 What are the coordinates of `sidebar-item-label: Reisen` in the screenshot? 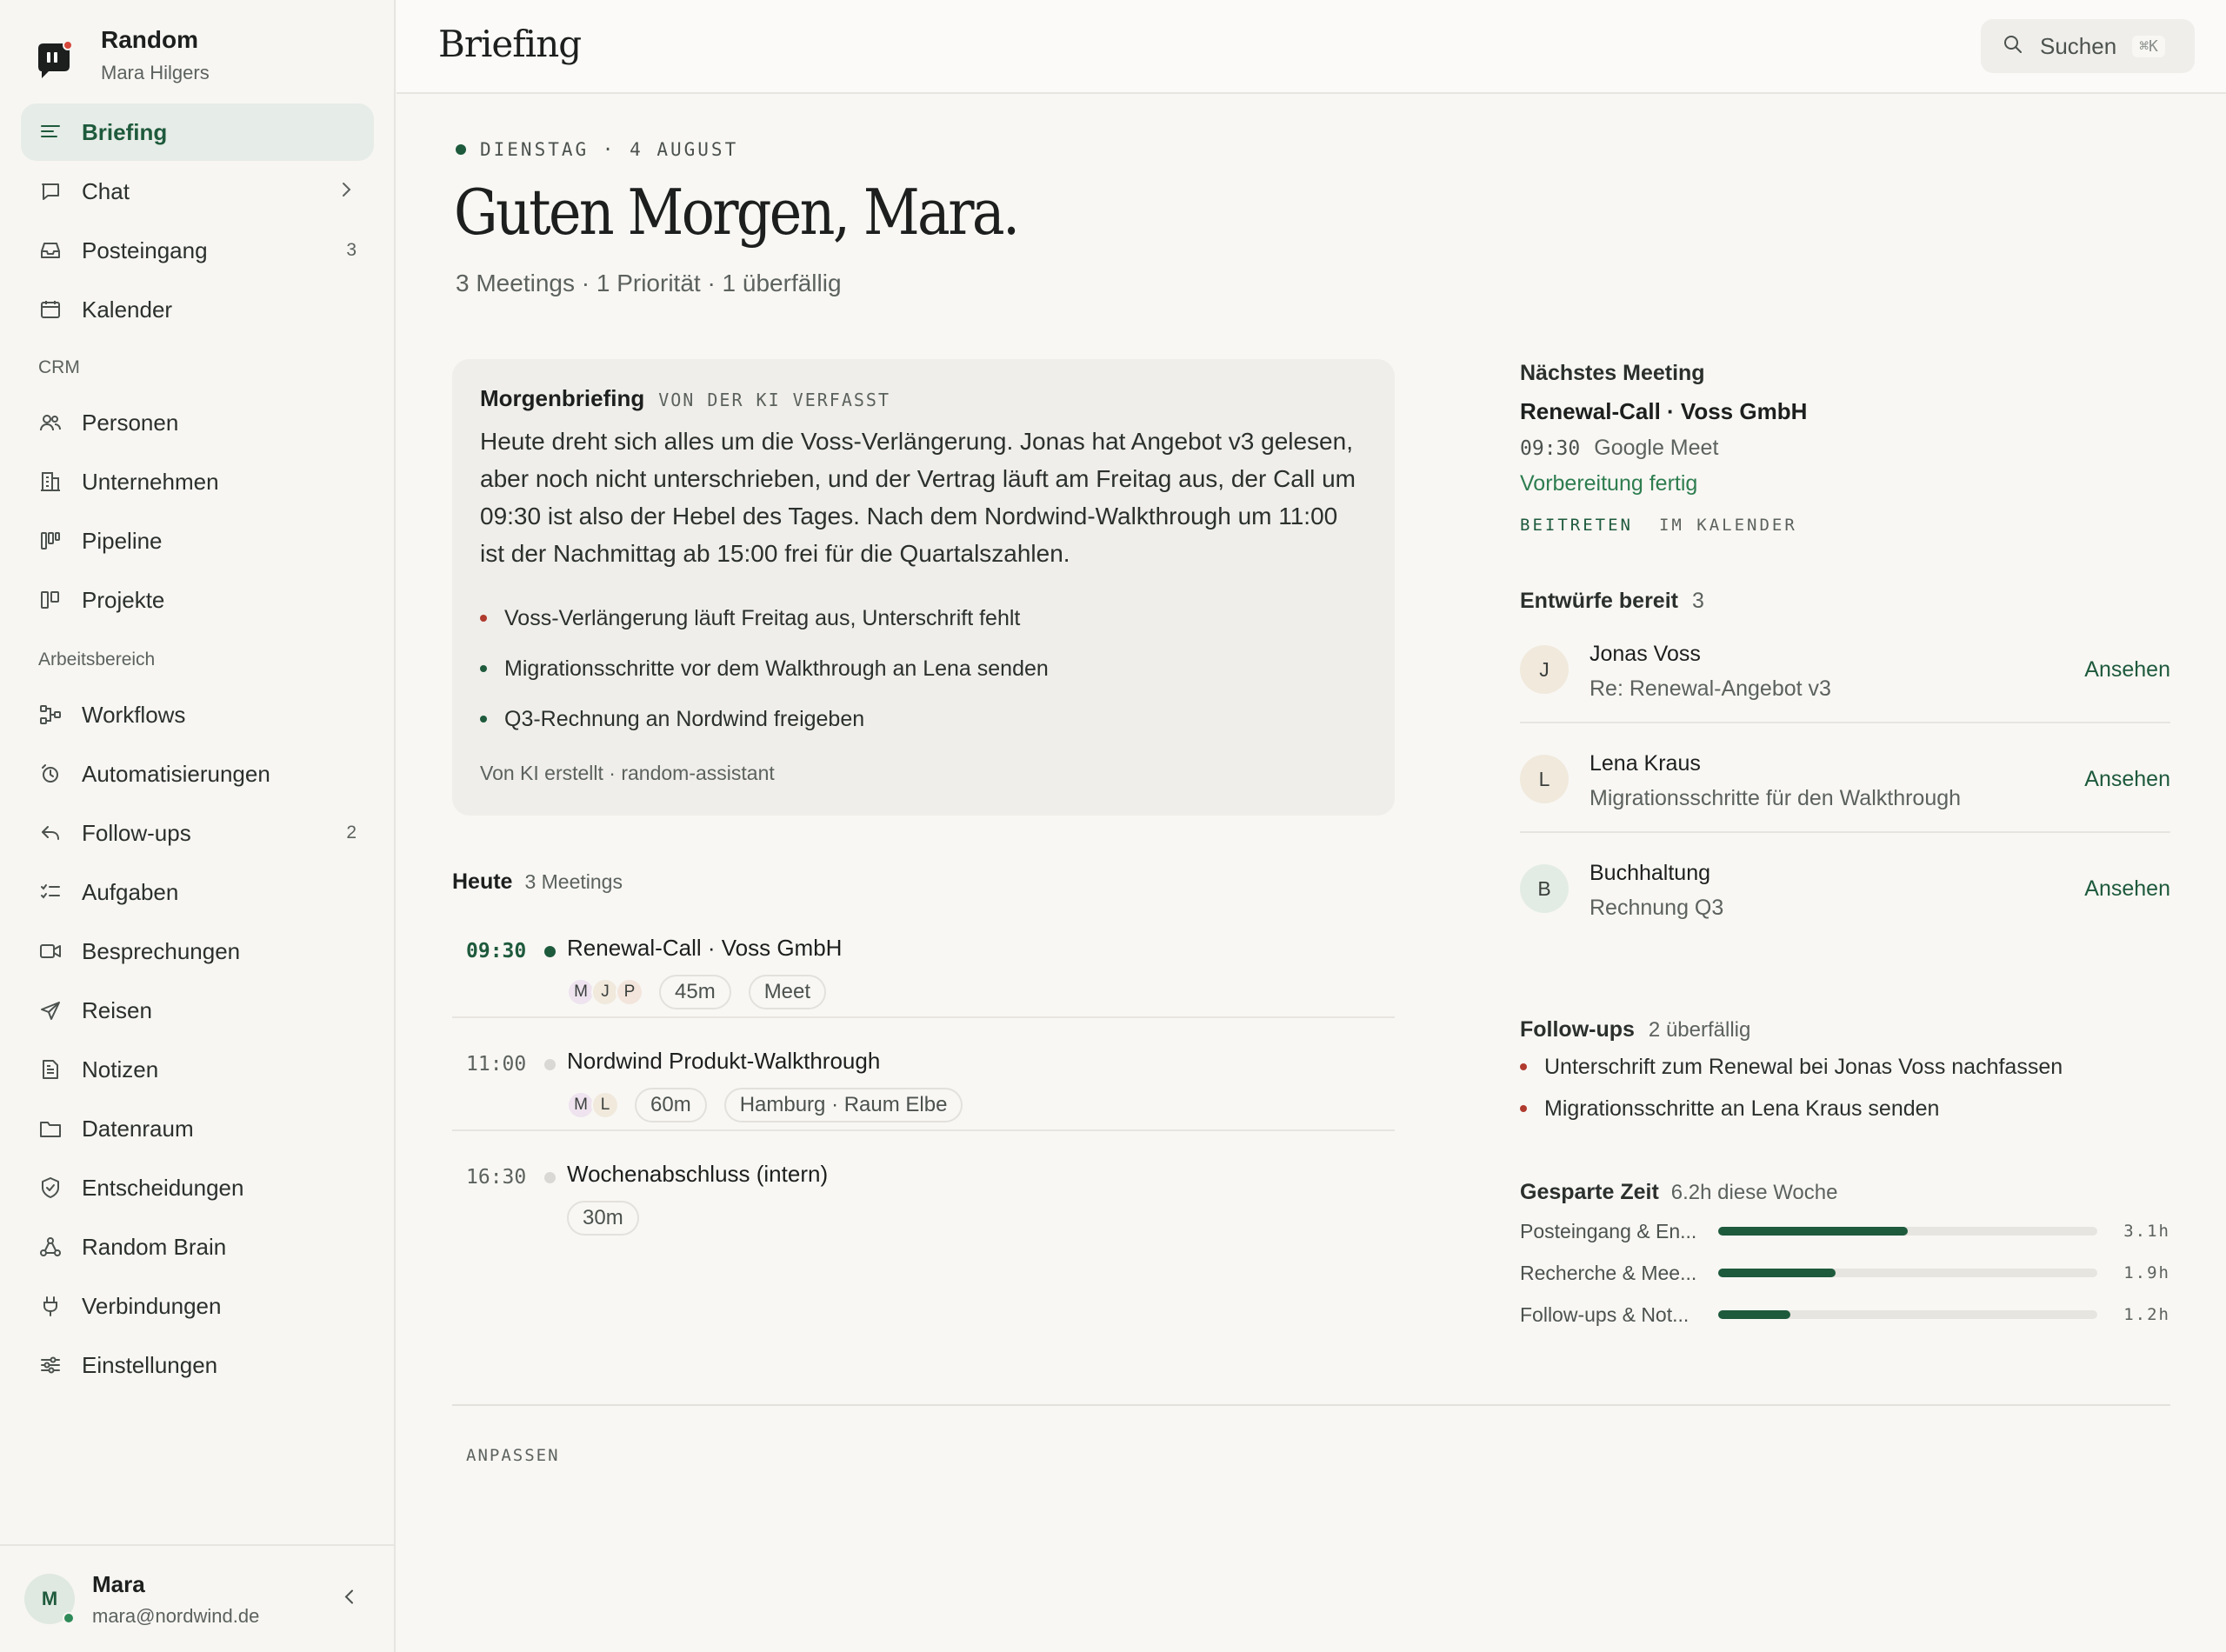 It's located at (117, 1010).